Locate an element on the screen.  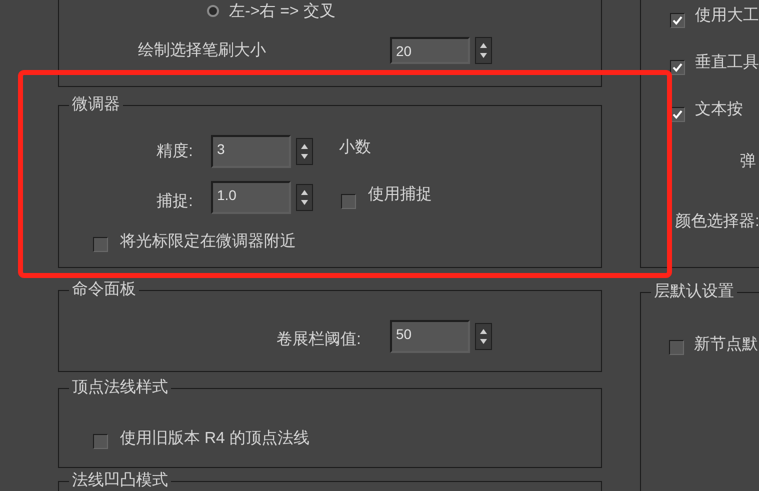
label: 使用捕捉 is located at coordinates (400, 194).